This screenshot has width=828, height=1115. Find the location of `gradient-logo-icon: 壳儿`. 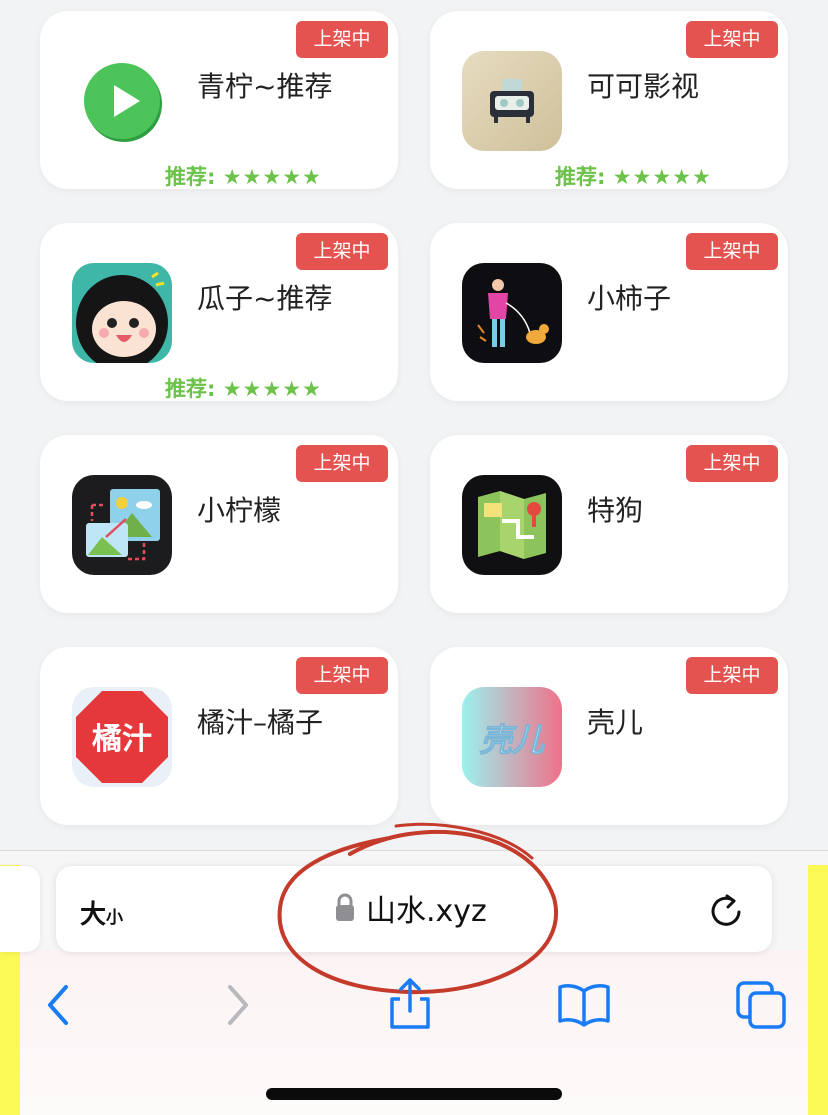

gradient-logo-icon: 壳儿 is located at coordinates (512, 737).